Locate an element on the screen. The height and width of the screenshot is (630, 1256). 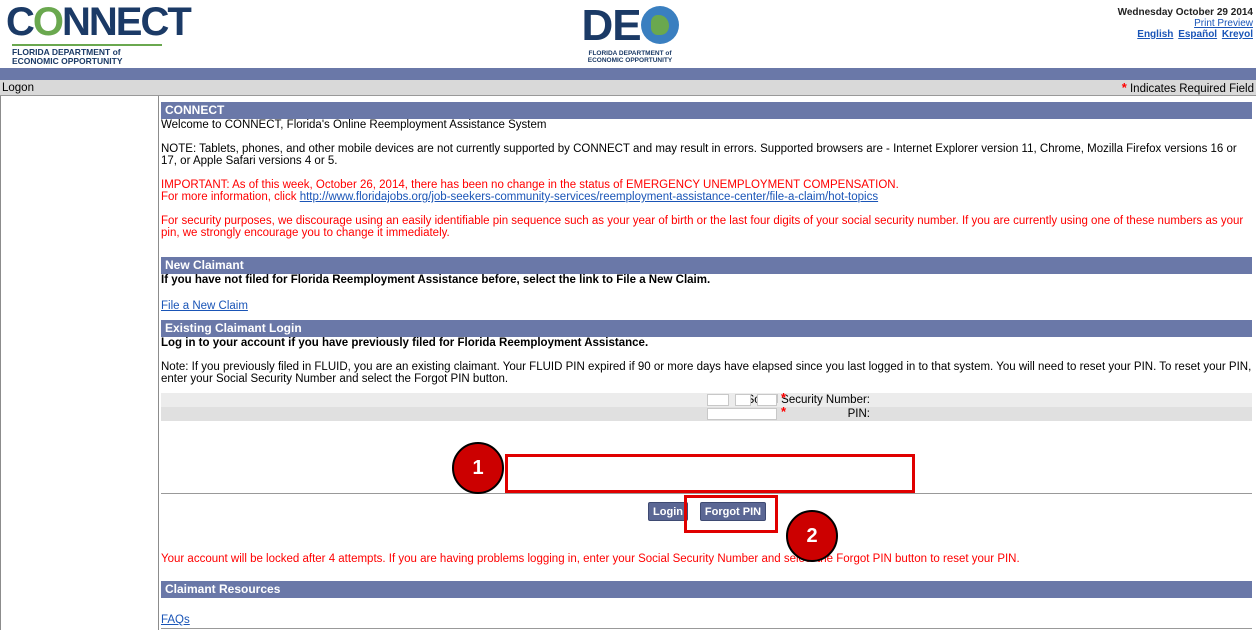
globe-icon is located at coordinates (659, 25).